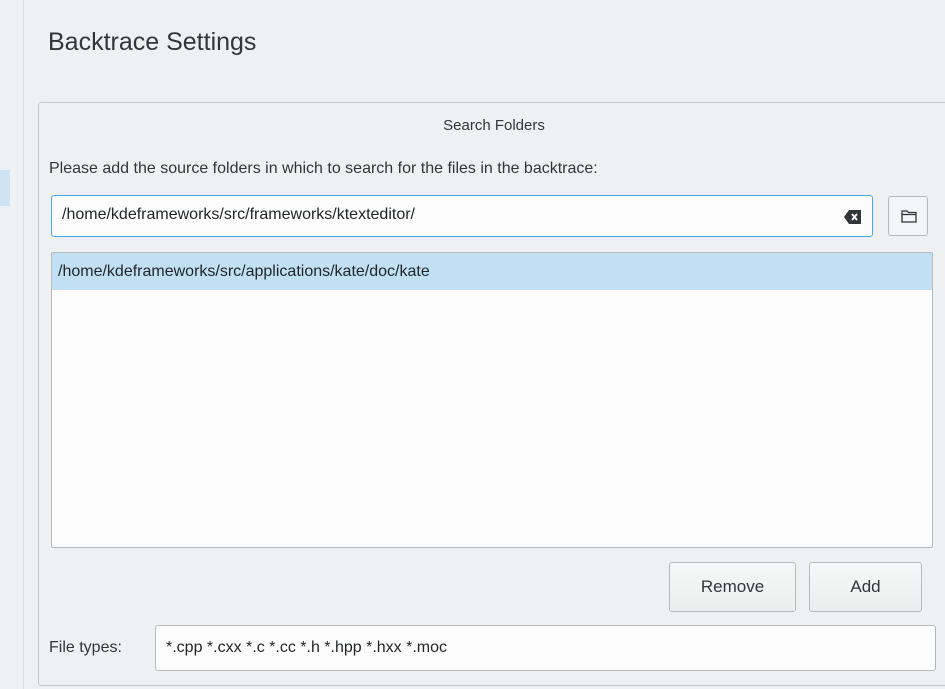 The image size is (945, 689). Describe the element at coordinates (865, 587) in the screenshot. I see `add-button: Add` at that location.